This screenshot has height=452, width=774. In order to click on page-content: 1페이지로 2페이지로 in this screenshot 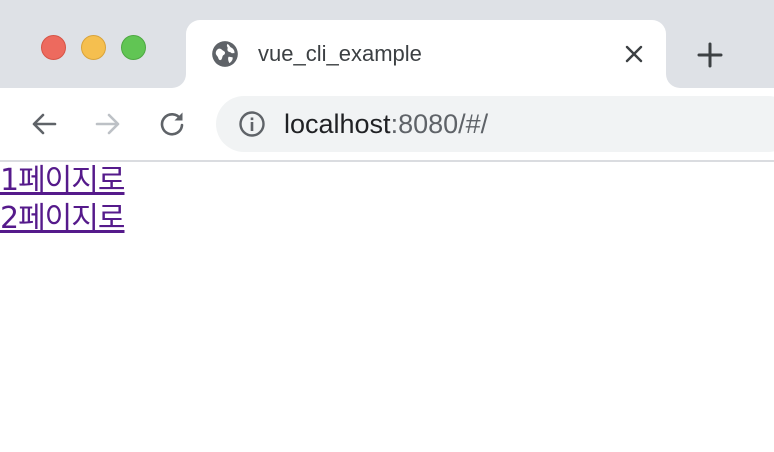, I will do `click(62, 200)`.